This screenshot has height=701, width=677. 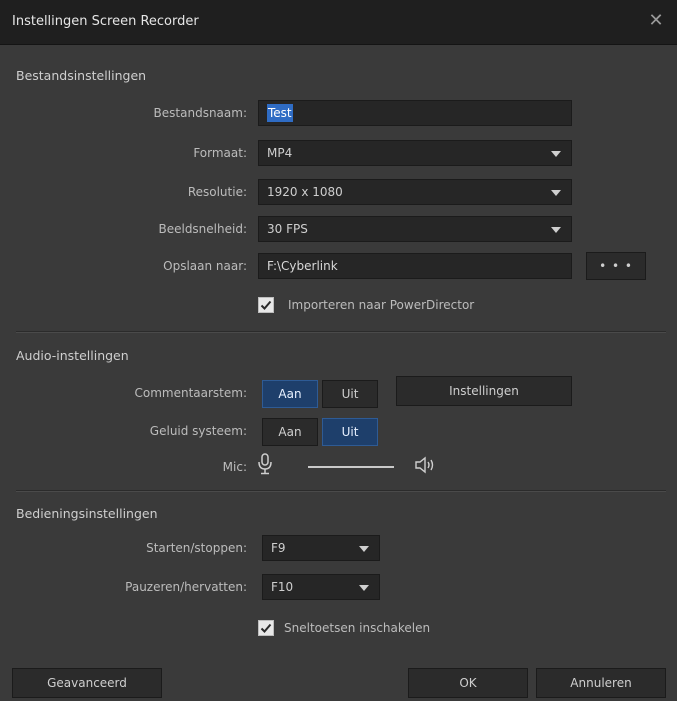 What do you see at coordinates (200, 113) in the screenshot?
I see `filename-label: Bestandsnaam:` at bounding box center [200, 113].